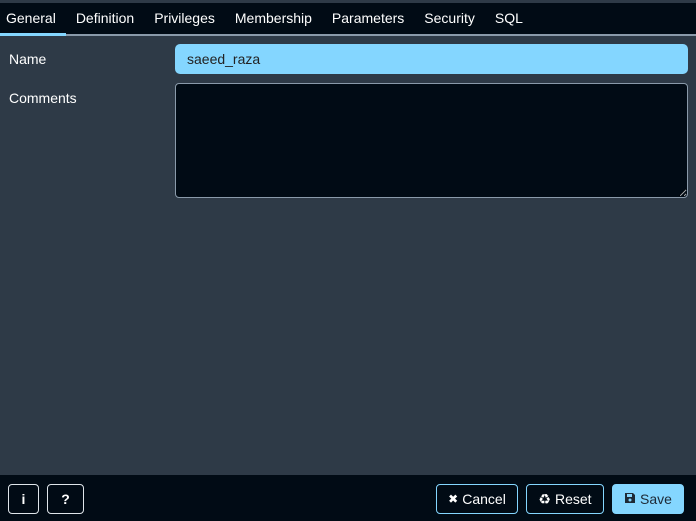 The image size is (696, 521). I want to click on name-input, so click(431, 59).